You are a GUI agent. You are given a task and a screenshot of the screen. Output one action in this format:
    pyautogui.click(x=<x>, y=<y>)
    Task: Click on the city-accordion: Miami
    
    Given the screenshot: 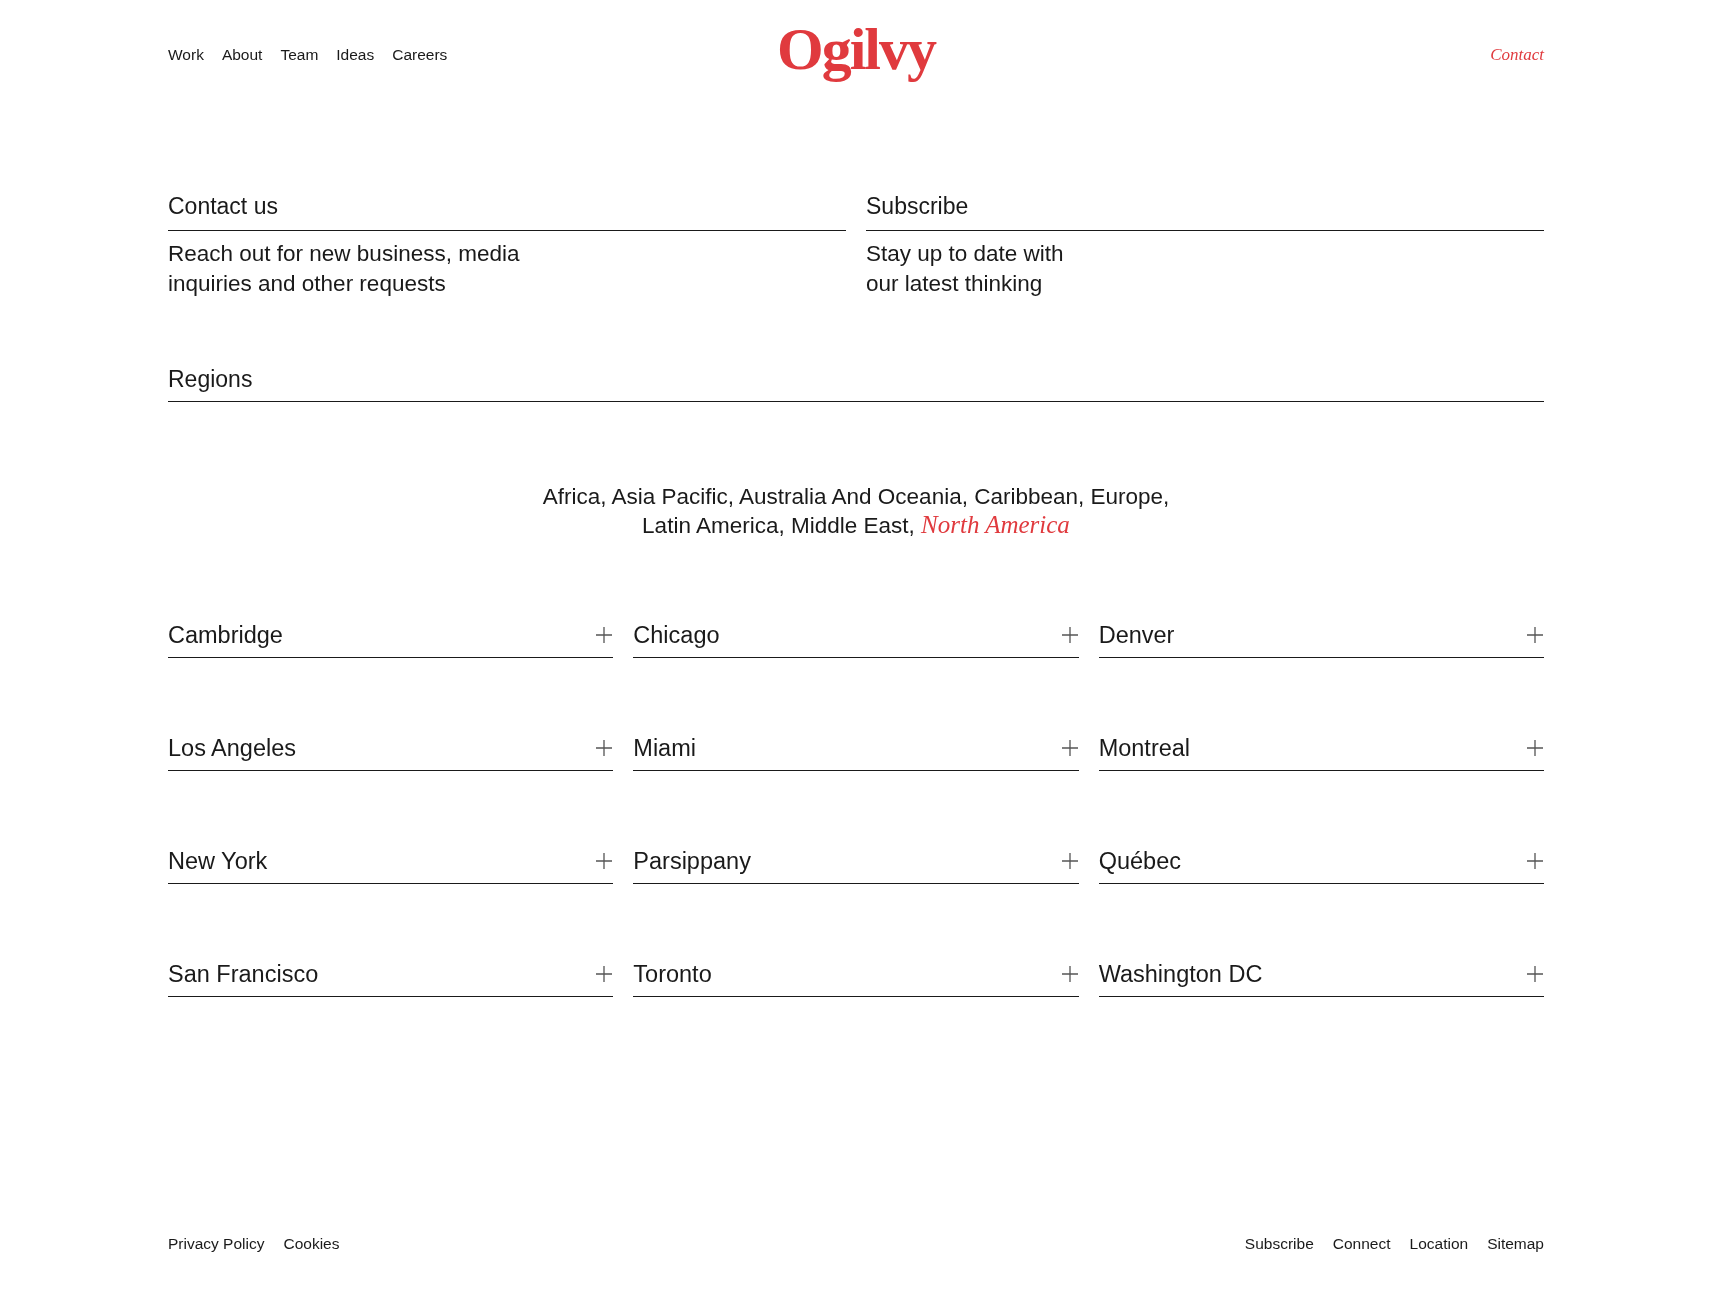 What is the action you would take?
    pyautogui.click(x=856, y=752)
    